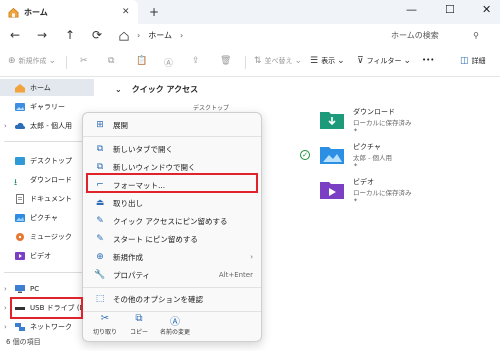 This screenshot has height=351, width=500. I want to click on menu-item-pin-quick-access: ✎ クイック アクセスにピン留めする, so click(173, 221).